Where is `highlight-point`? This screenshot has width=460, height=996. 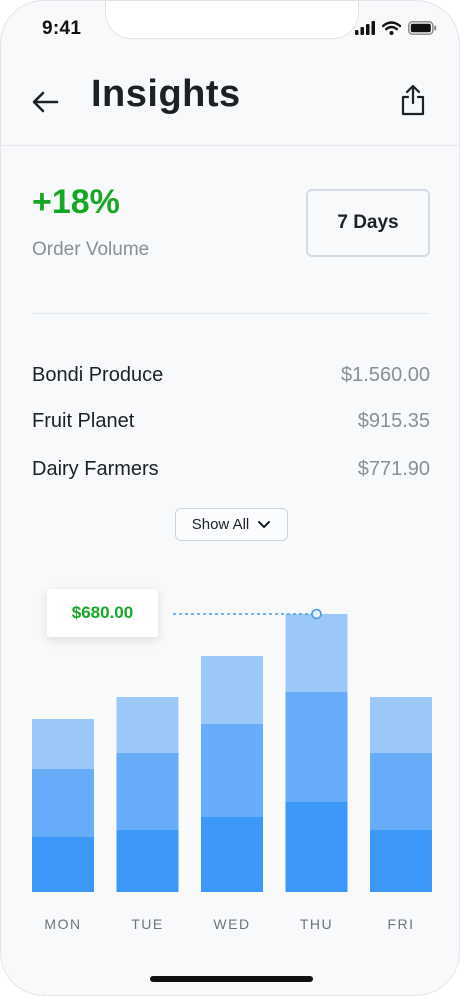
highlight-point is located at coordinates (316, 614).